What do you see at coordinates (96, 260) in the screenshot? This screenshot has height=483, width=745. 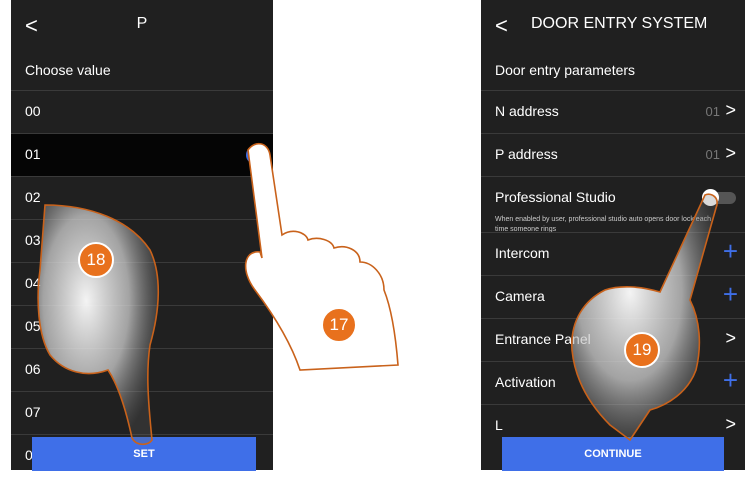 I see `step-badge-18: 18` at bounding box center [96, 260].